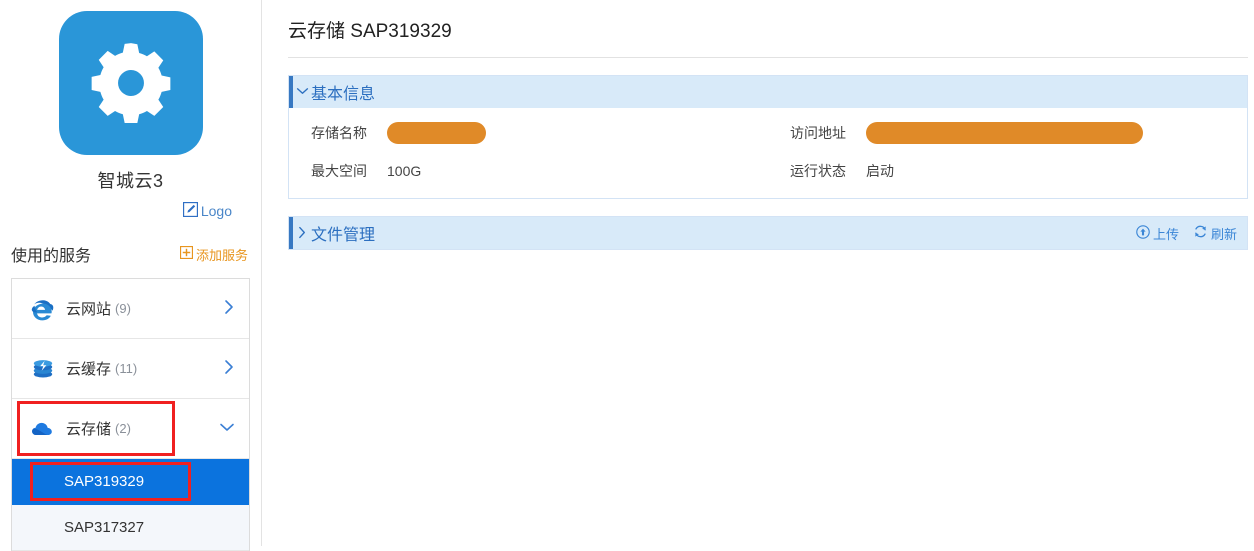 The height and width of the screenshot is (551, 1254). What do you see at coordinates (123, 308) in the screenshot?
I see `sidebar-item-count: (9)` at bounding box center [123, 308].